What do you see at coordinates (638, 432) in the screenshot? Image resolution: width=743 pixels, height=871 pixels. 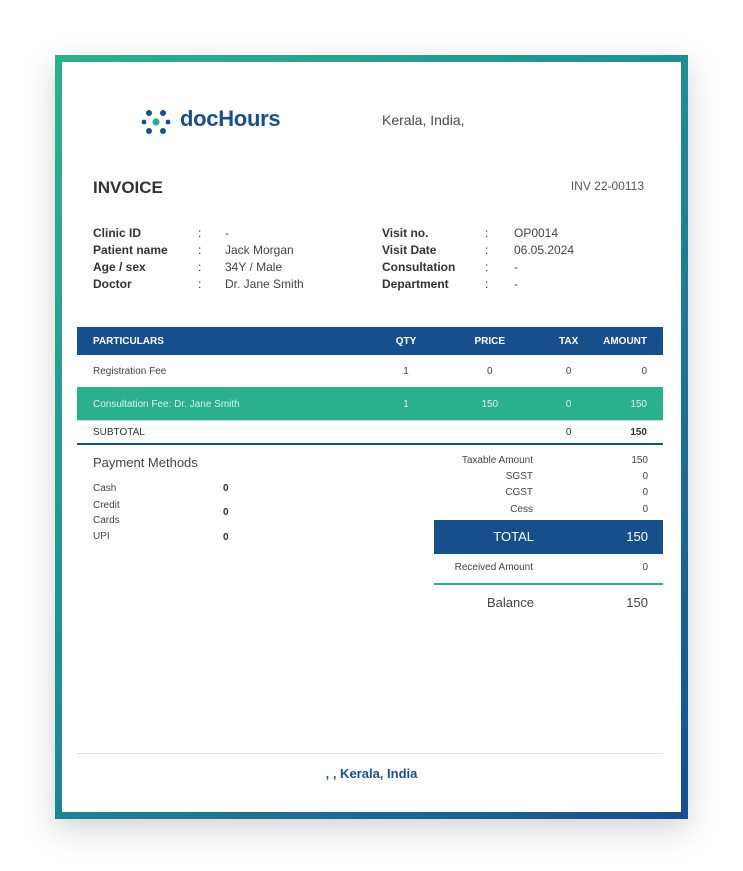 I see `subtotal-amount: 150` at bounding box center [638, 432].